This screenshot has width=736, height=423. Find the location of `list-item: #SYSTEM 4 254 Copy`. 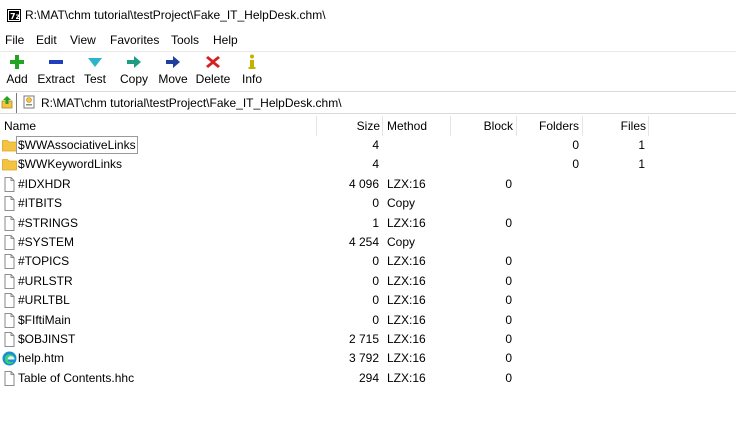

list-item: #SYSTEM 4 254 Copy is located at coordinates (368, 242).